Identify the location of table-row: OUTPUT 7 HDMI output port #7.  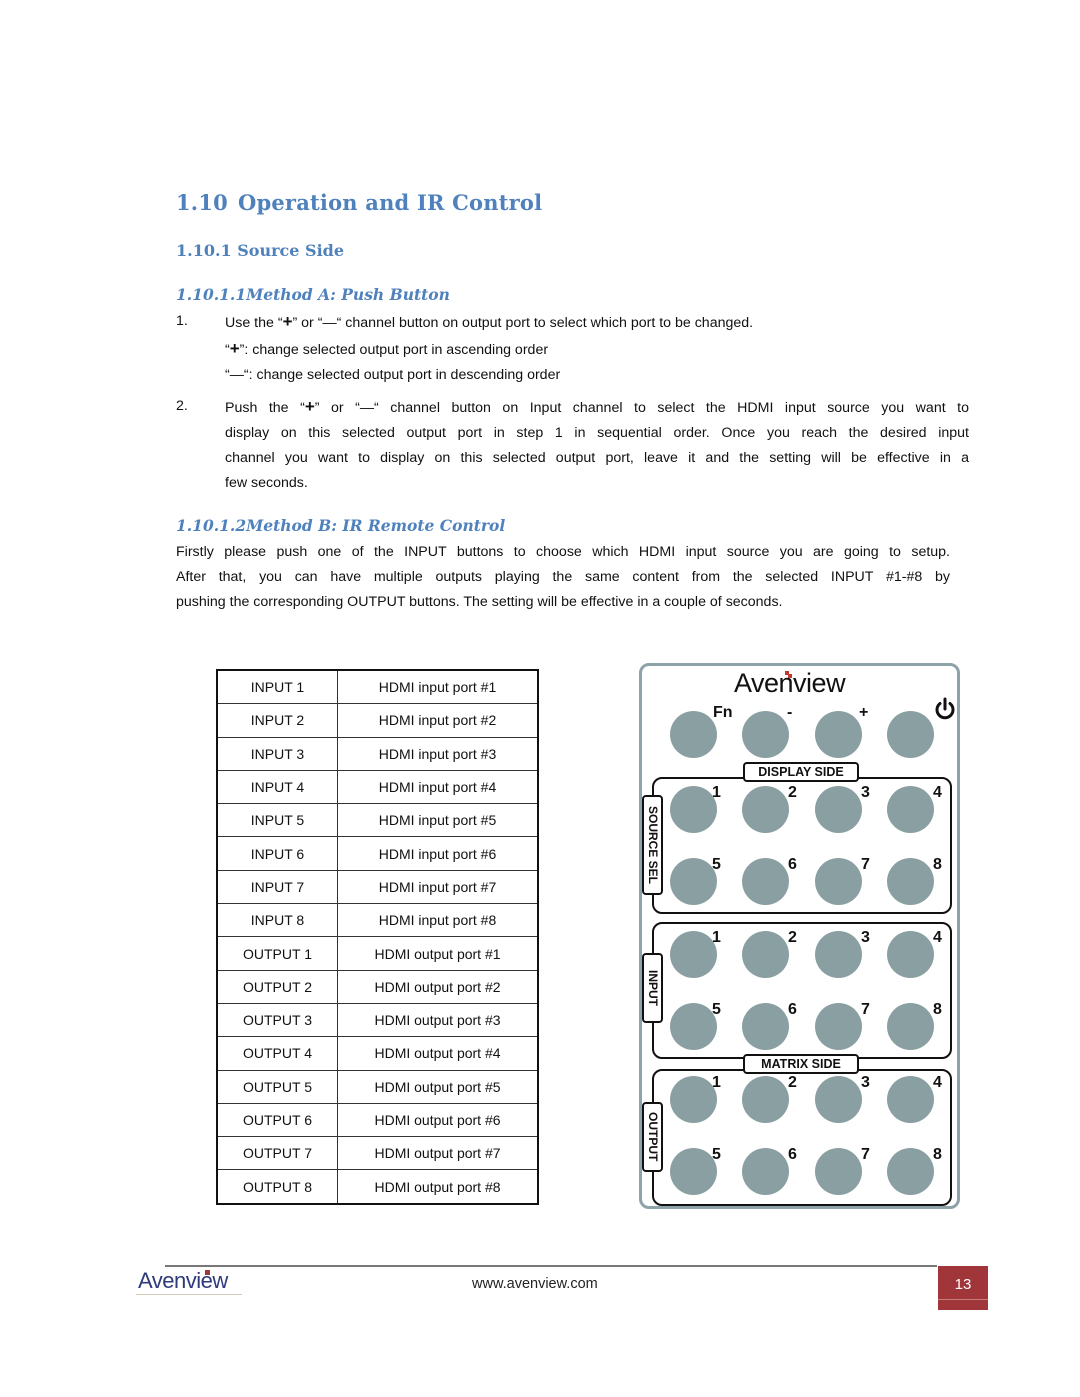
(377, 1153).